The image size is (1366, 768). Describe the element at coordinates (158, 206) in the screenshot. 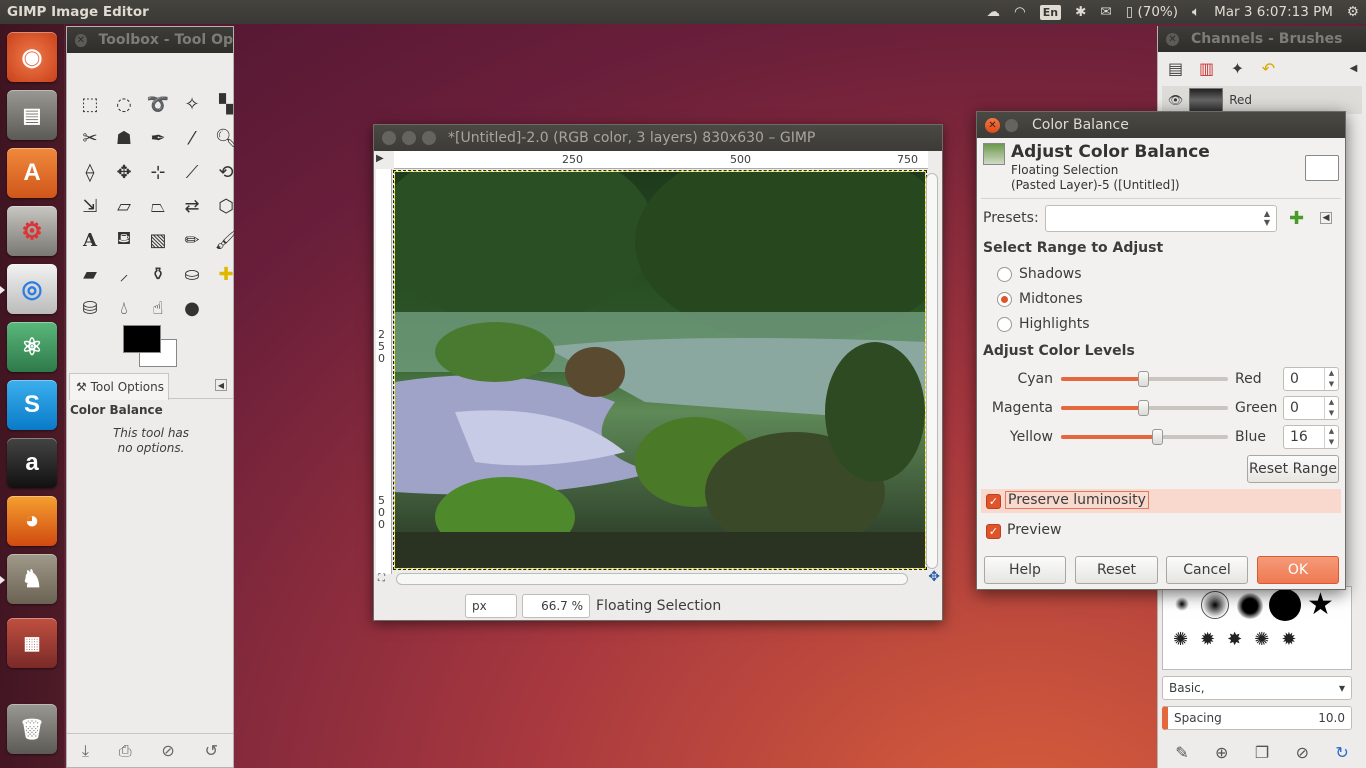

I see `perspective-icon: ⏢` at that location.